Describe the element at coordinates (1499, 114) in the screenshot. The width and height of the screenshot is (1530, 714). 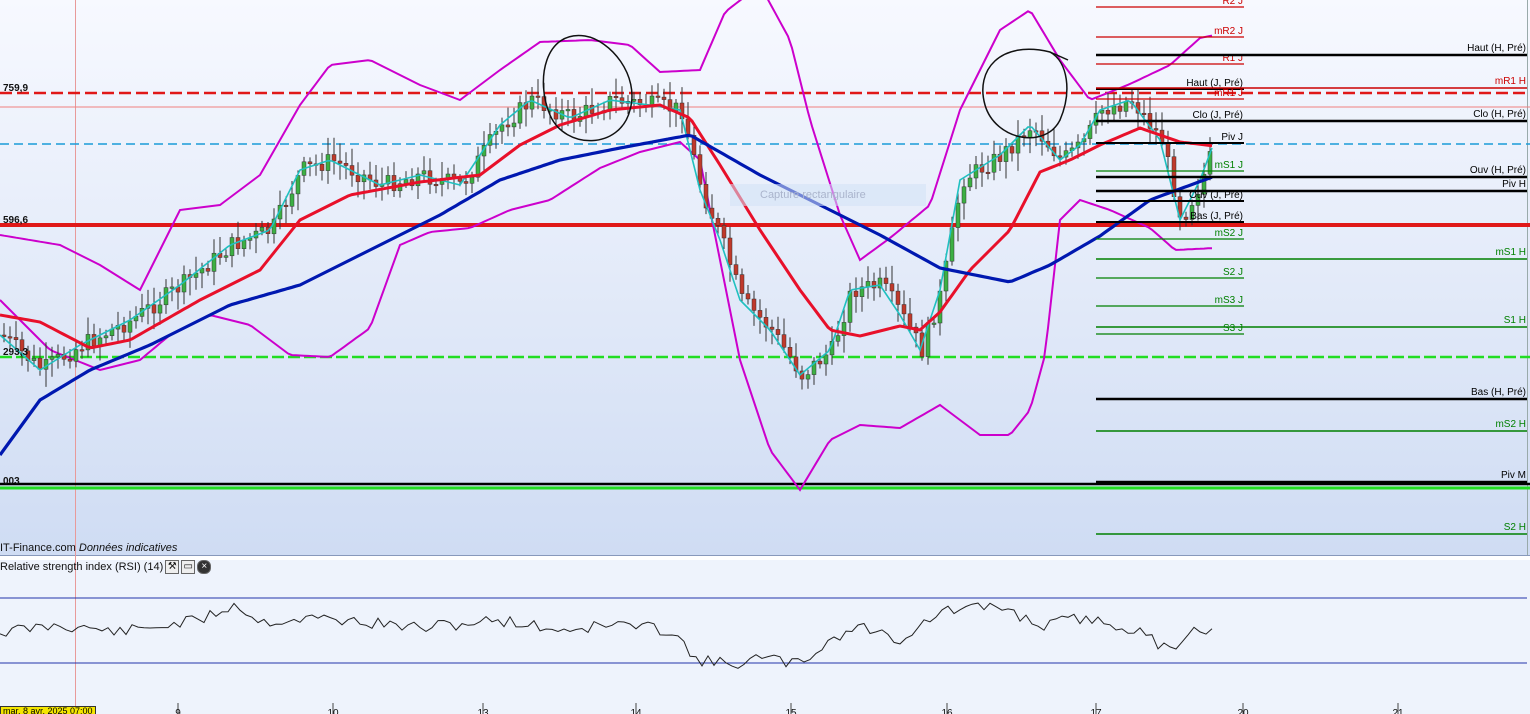
I see `weekly-level-label: Clo (H, Pré)` at that location.